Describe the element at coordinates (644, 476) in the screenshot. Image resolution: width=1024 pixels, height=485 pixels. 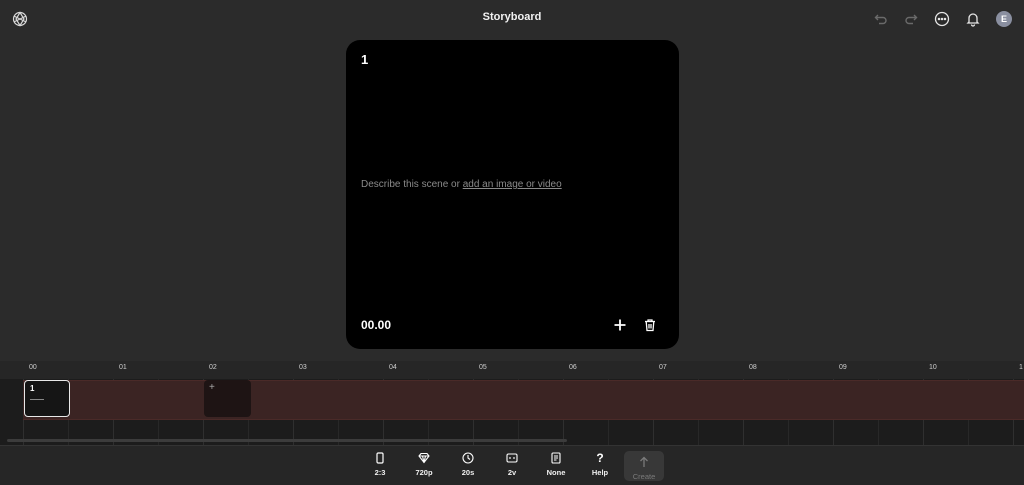
I see `create-label: Create` at that location.